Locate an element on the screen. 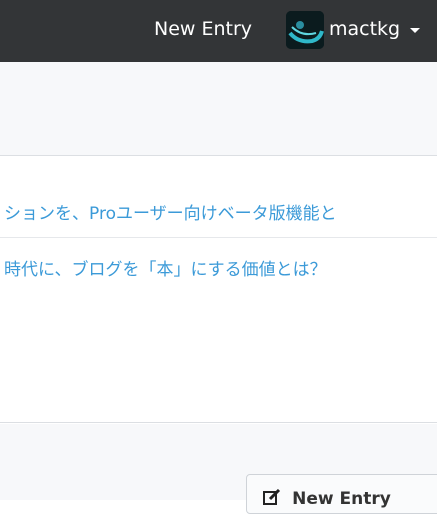 The height and width of the screenshot is (514, 437). caret-down-icon is located at coordinates (415, 30).